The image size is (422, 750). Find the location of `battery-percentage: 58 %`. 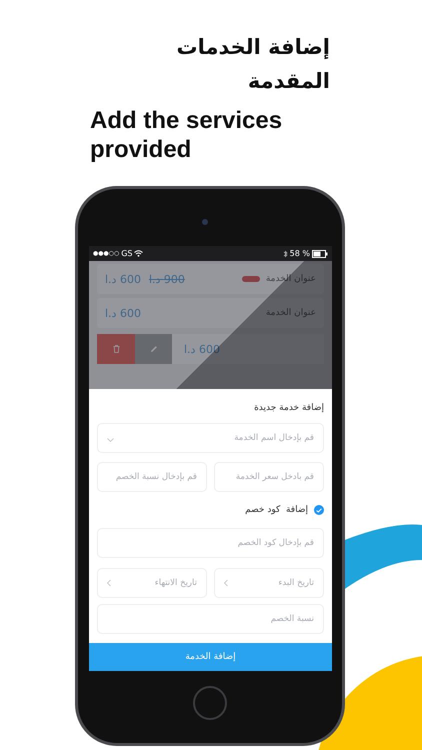

battery-percentage: 58 % is located at coordinates (300, 253).